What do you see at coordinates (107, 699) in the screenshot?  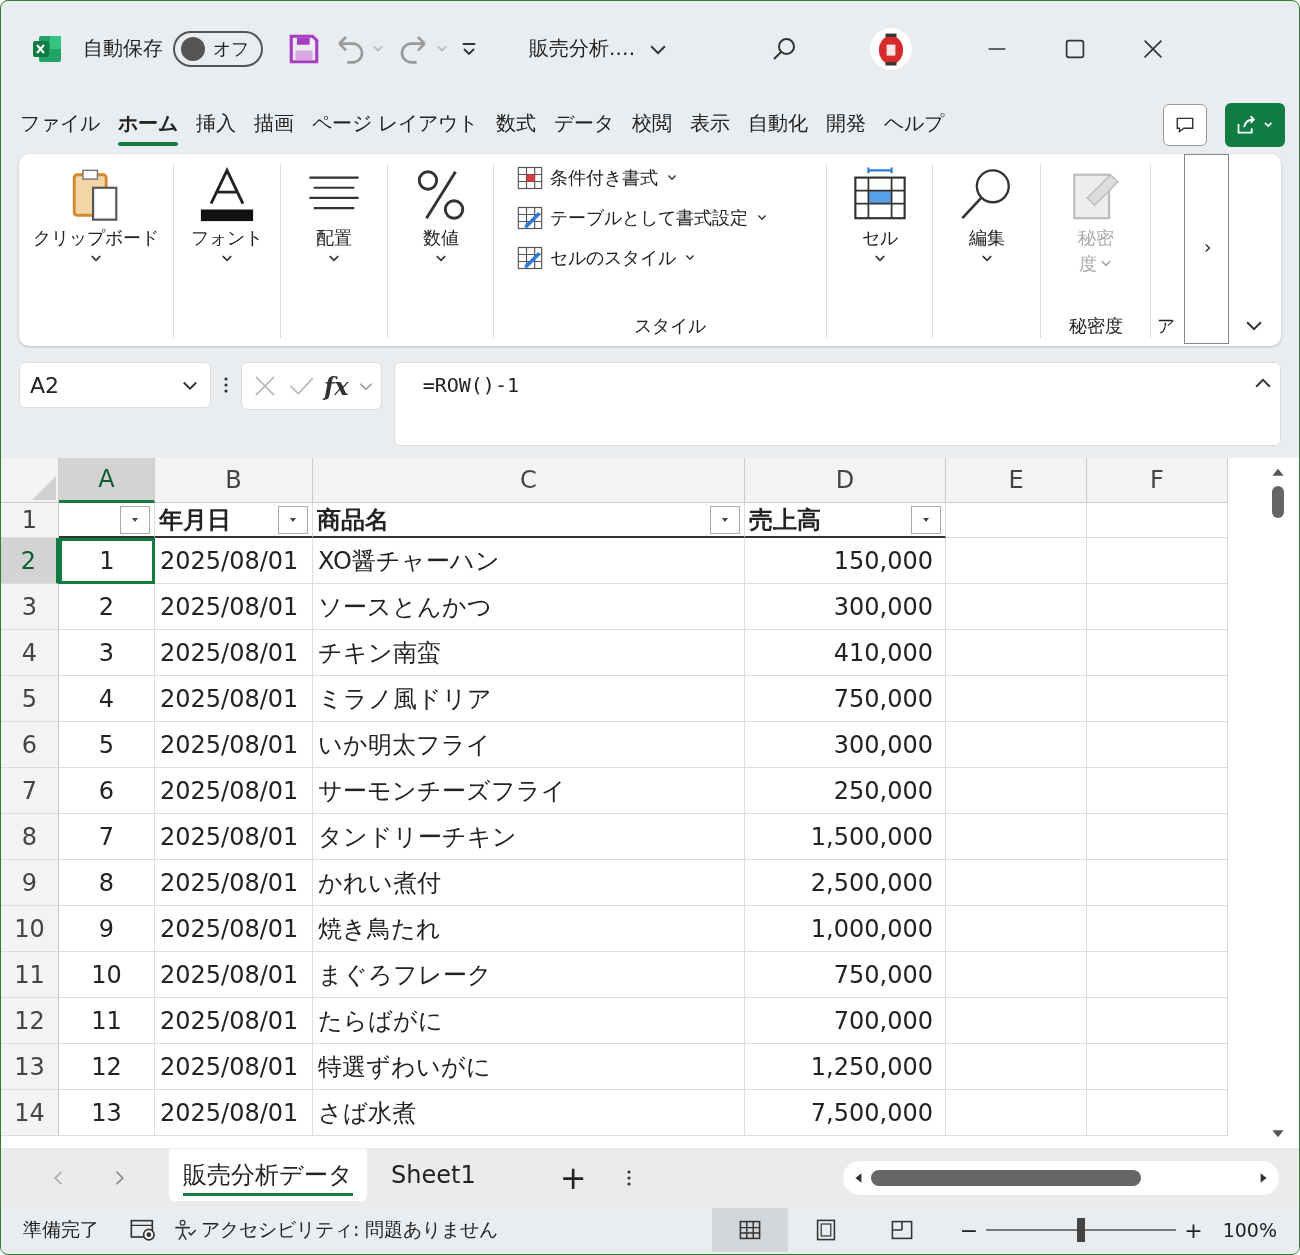 I see `table-cell: 4` at bounding box center [107, 699].